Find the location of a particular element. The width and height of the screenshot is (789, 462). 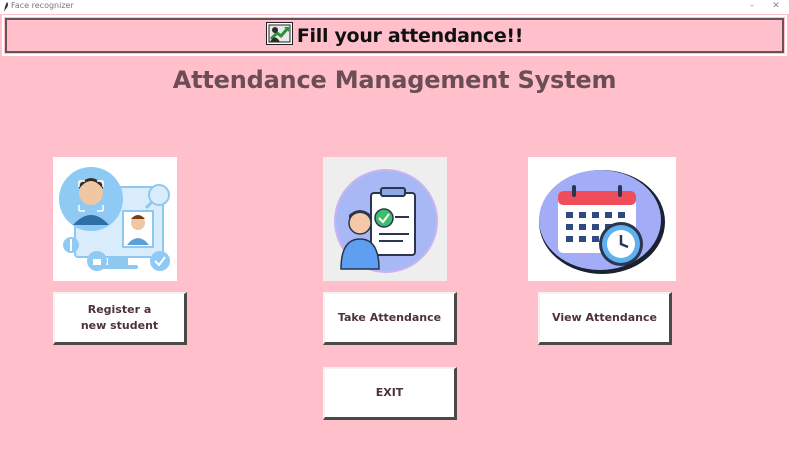

view-attendance-label: View Attendance is located at coordinates (604, 317).